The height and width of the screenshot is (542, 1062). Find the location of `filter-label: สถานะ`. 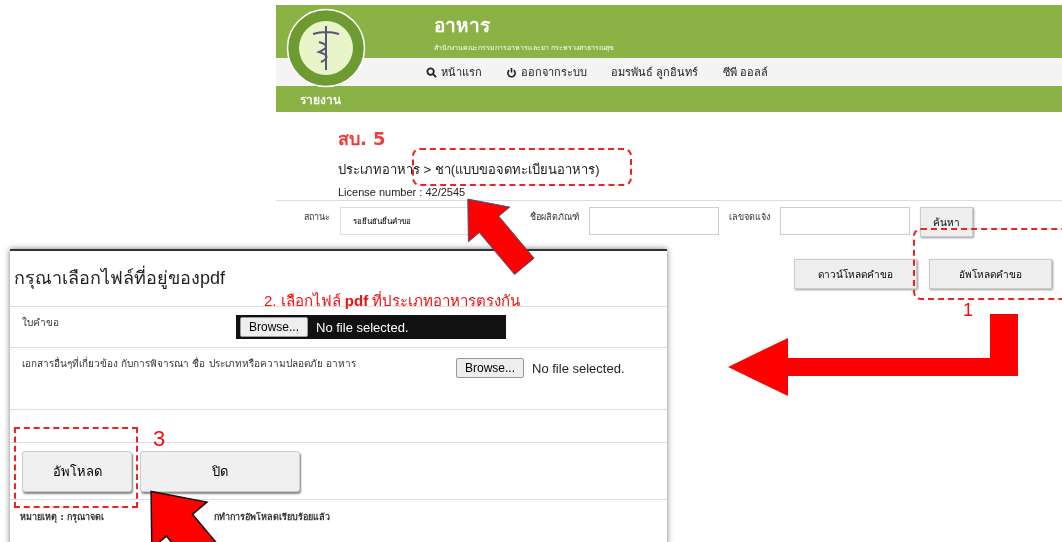

filter-label: สถานะ is located at coordinates (317, 217).